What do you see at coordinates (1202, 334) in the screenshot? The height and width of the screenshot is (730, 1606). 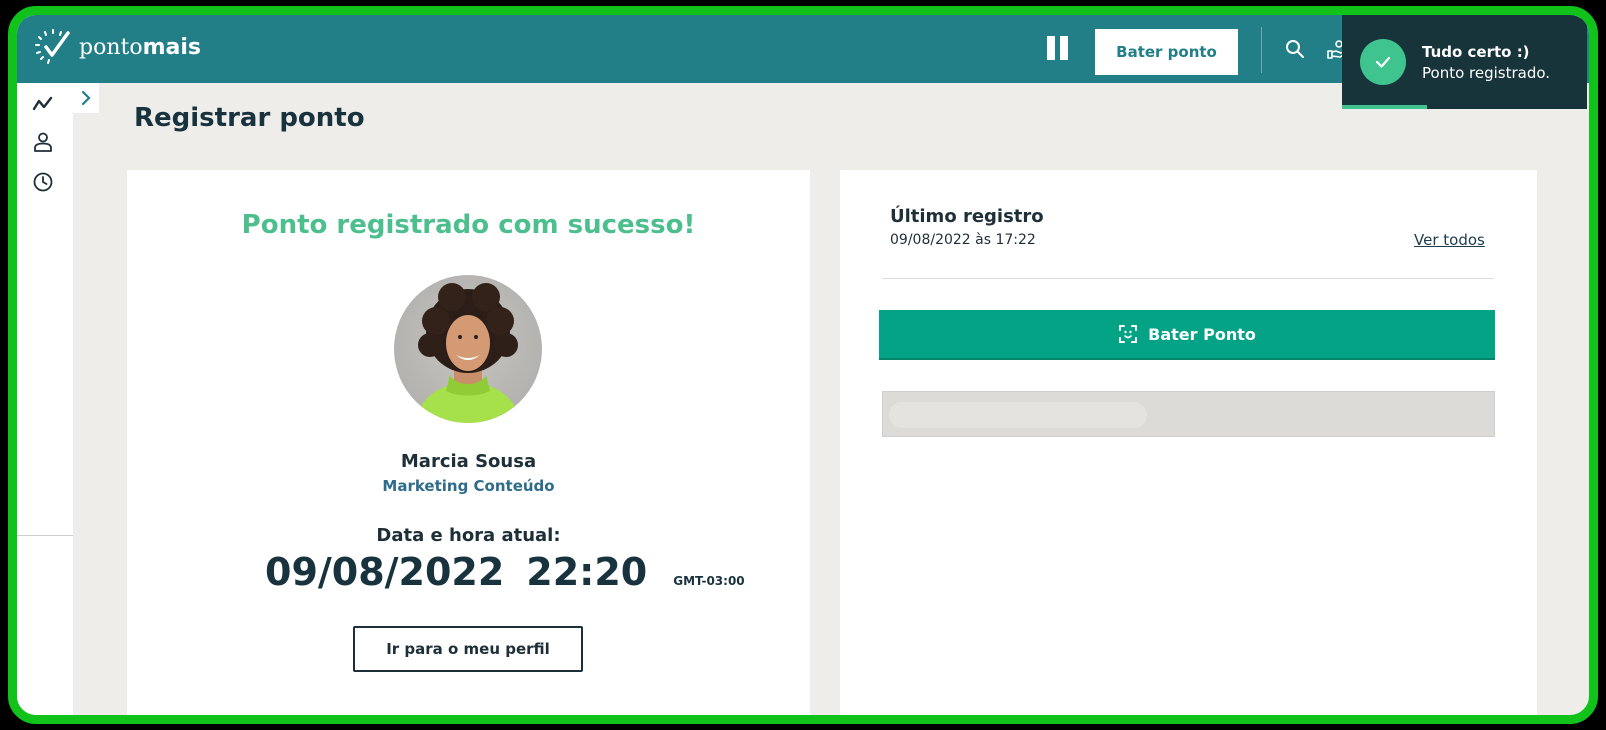 I see `bater-ponto-label: Bater Ponto` at bounding box center [1202, 334].